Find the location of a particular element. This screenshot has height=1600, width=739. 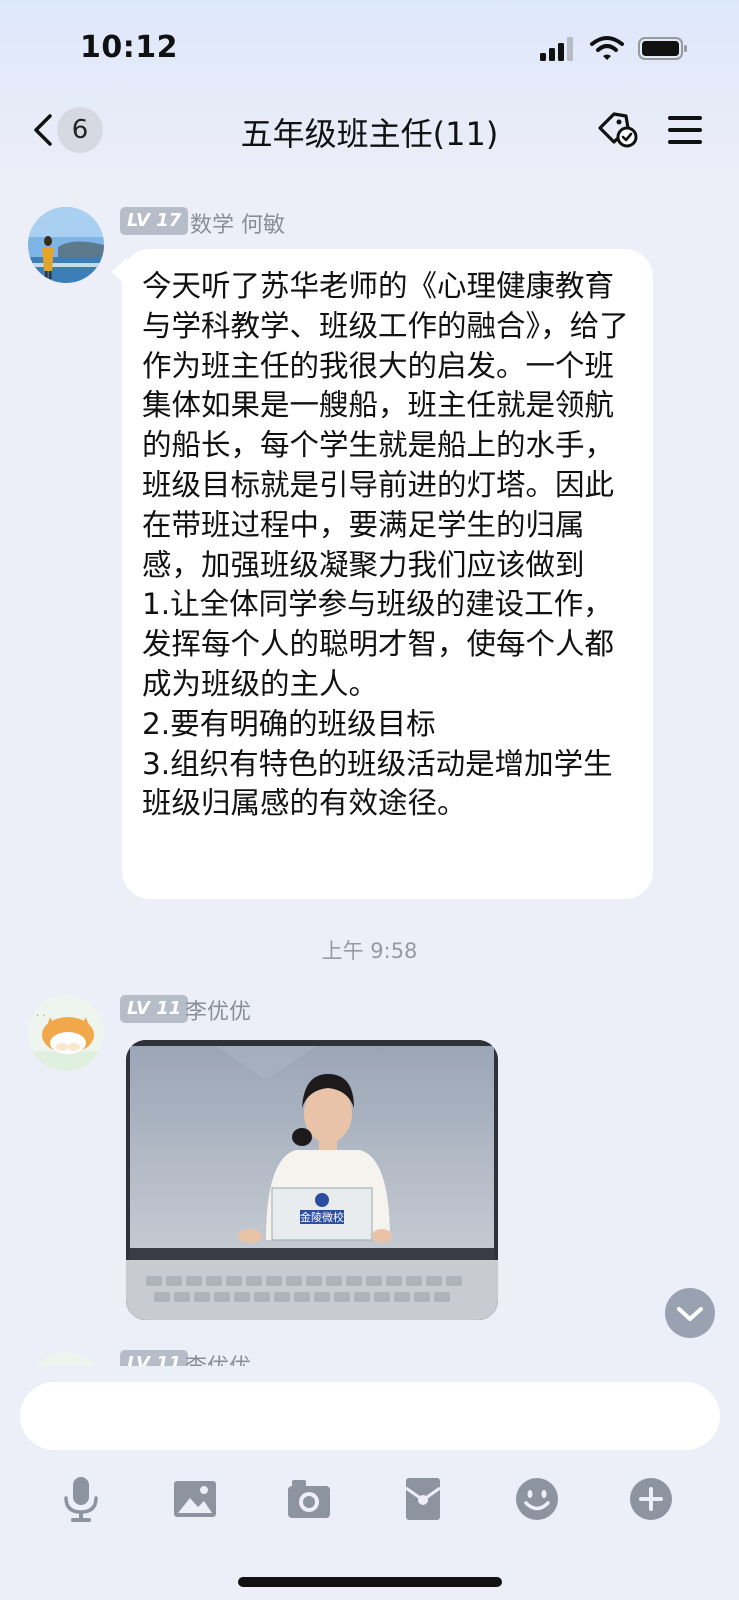

status-bar: 10:12 is located at coordinates (369, 45).